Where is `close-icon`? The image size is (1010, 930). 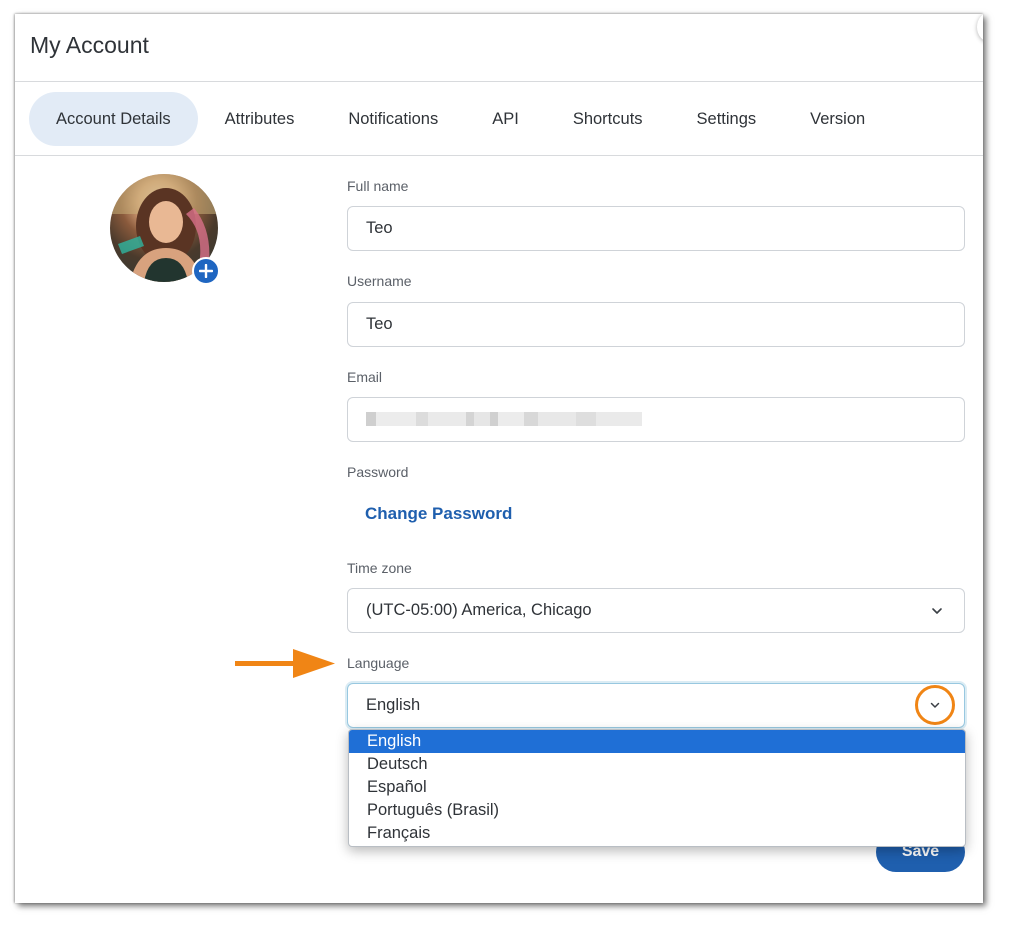 close-icon is located at coordinates (980, 28).